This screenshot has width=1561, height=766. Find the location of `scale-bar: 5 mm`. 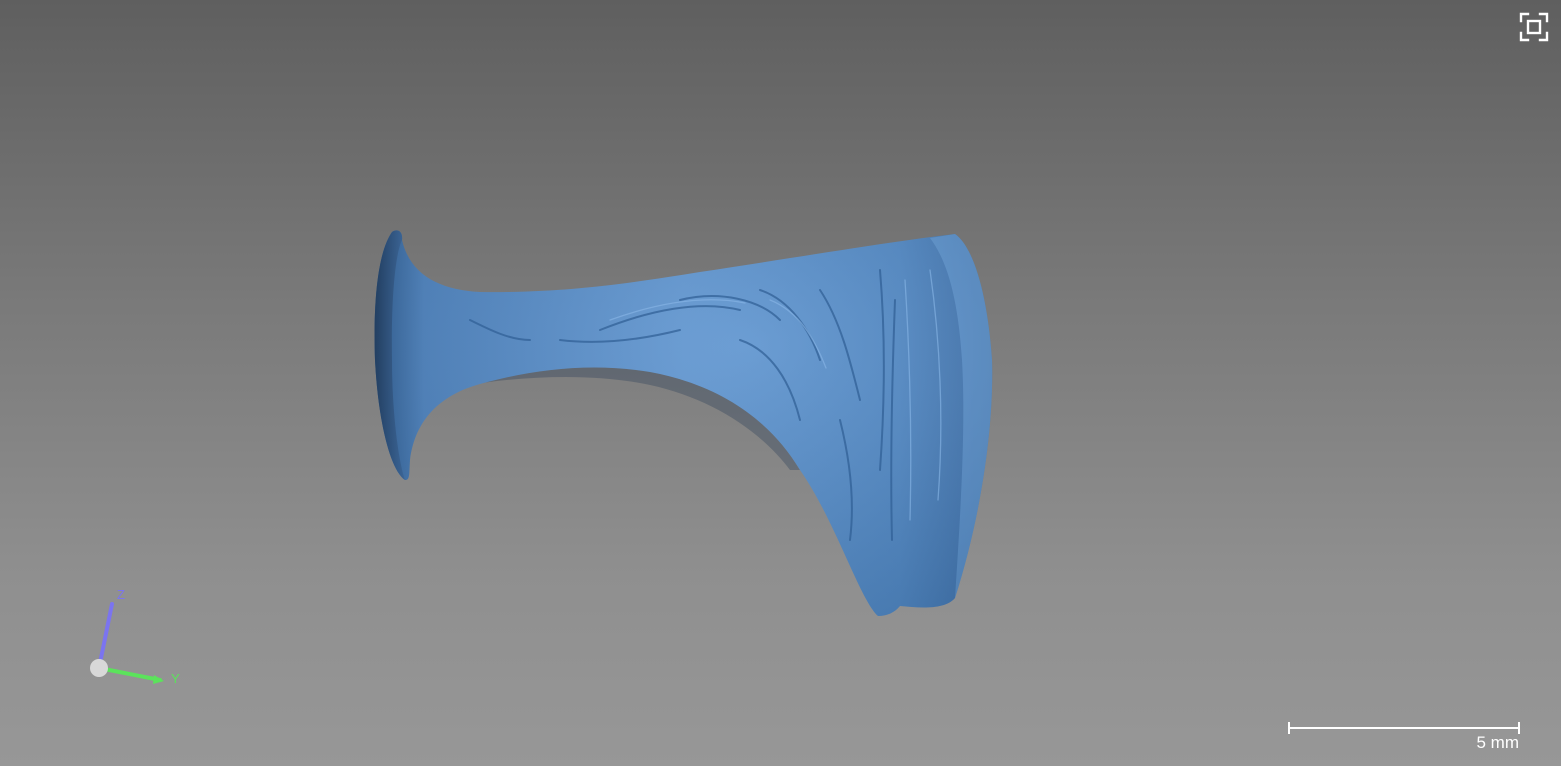

scale-bar: 5 mm is located at coordinates (1404, 740).